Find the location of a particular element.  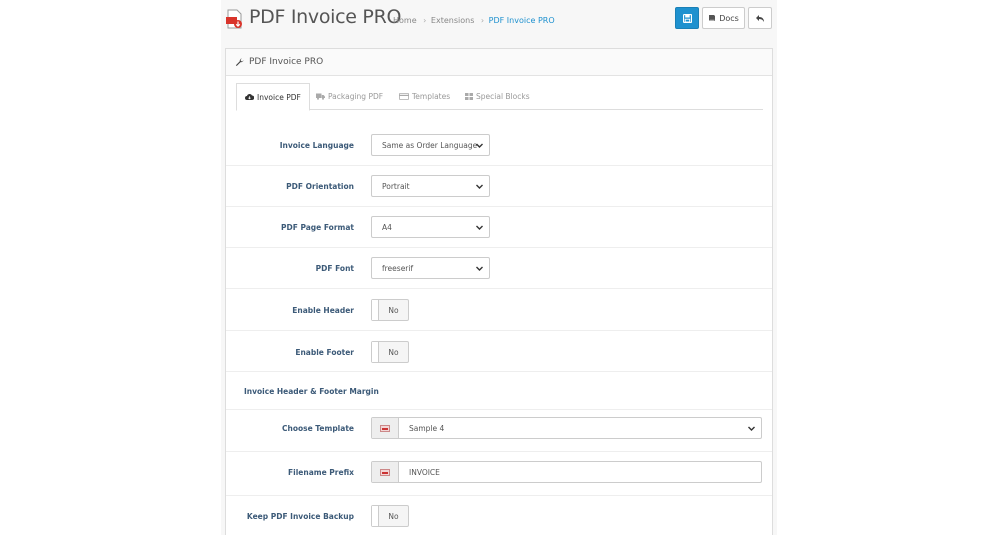

keep-backup-toggle: No is located at coordinates (390, 516).